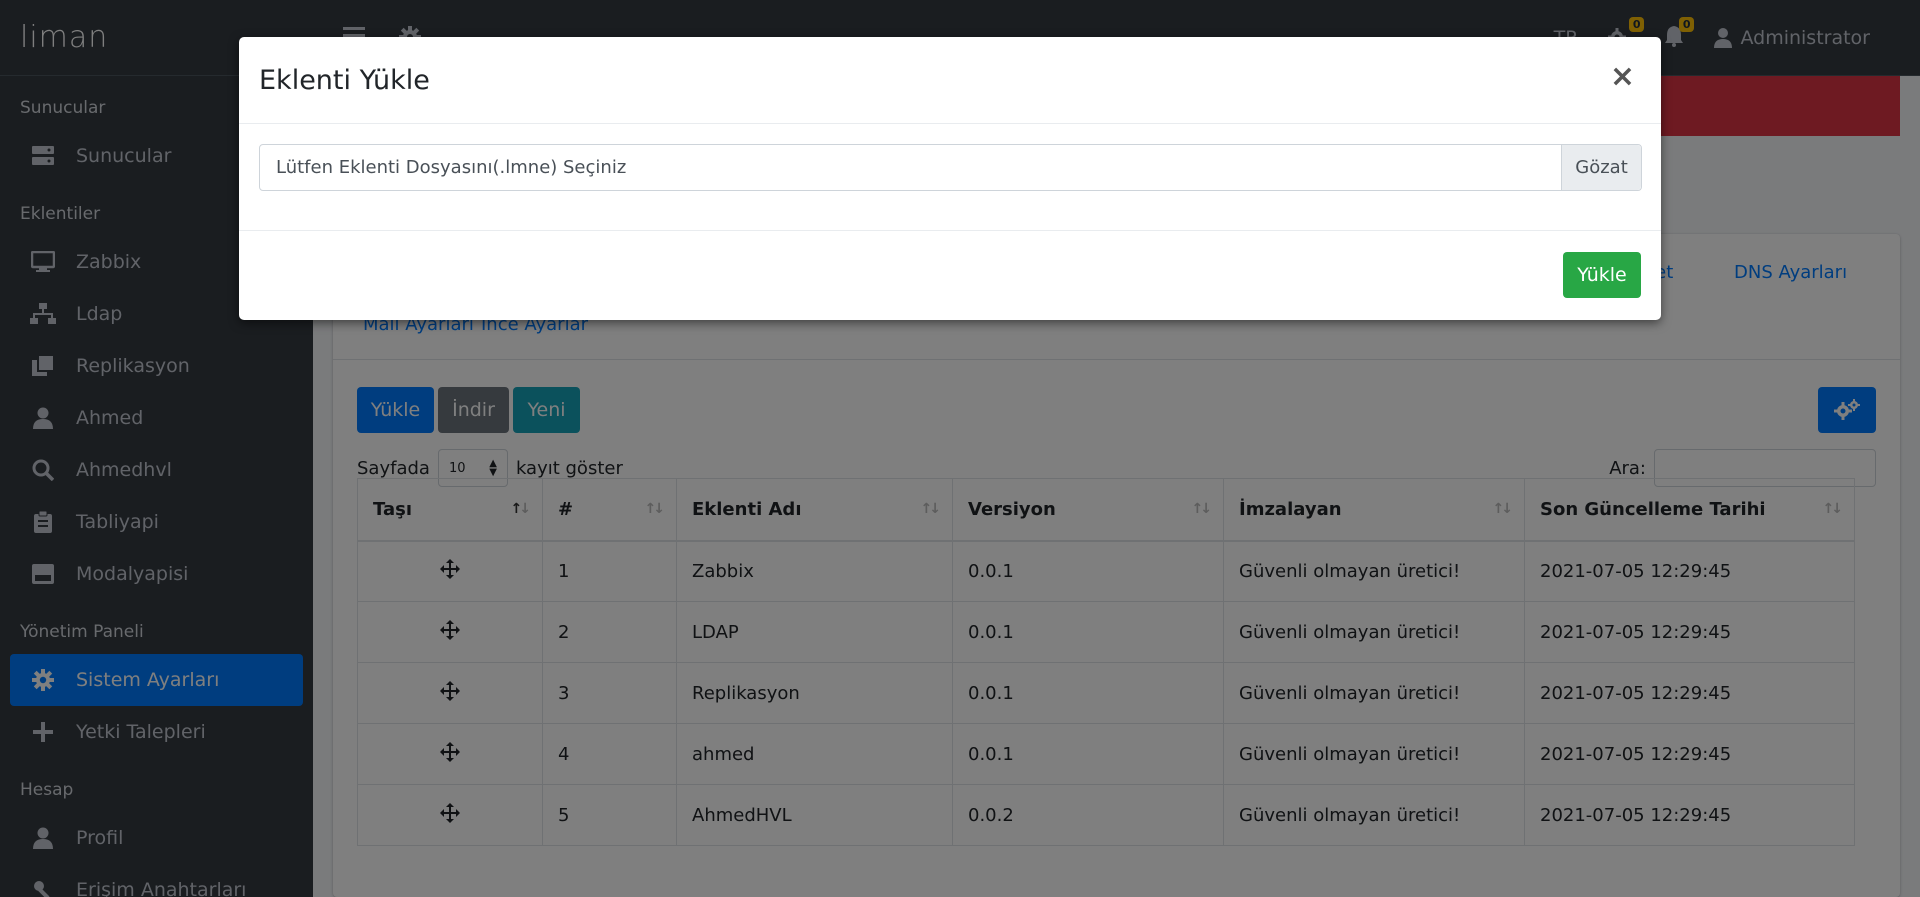  I want to click on file-input-label: Lütfen Eklenti Dosyasını(.lmne) Seçiniz, so click(451, 167).